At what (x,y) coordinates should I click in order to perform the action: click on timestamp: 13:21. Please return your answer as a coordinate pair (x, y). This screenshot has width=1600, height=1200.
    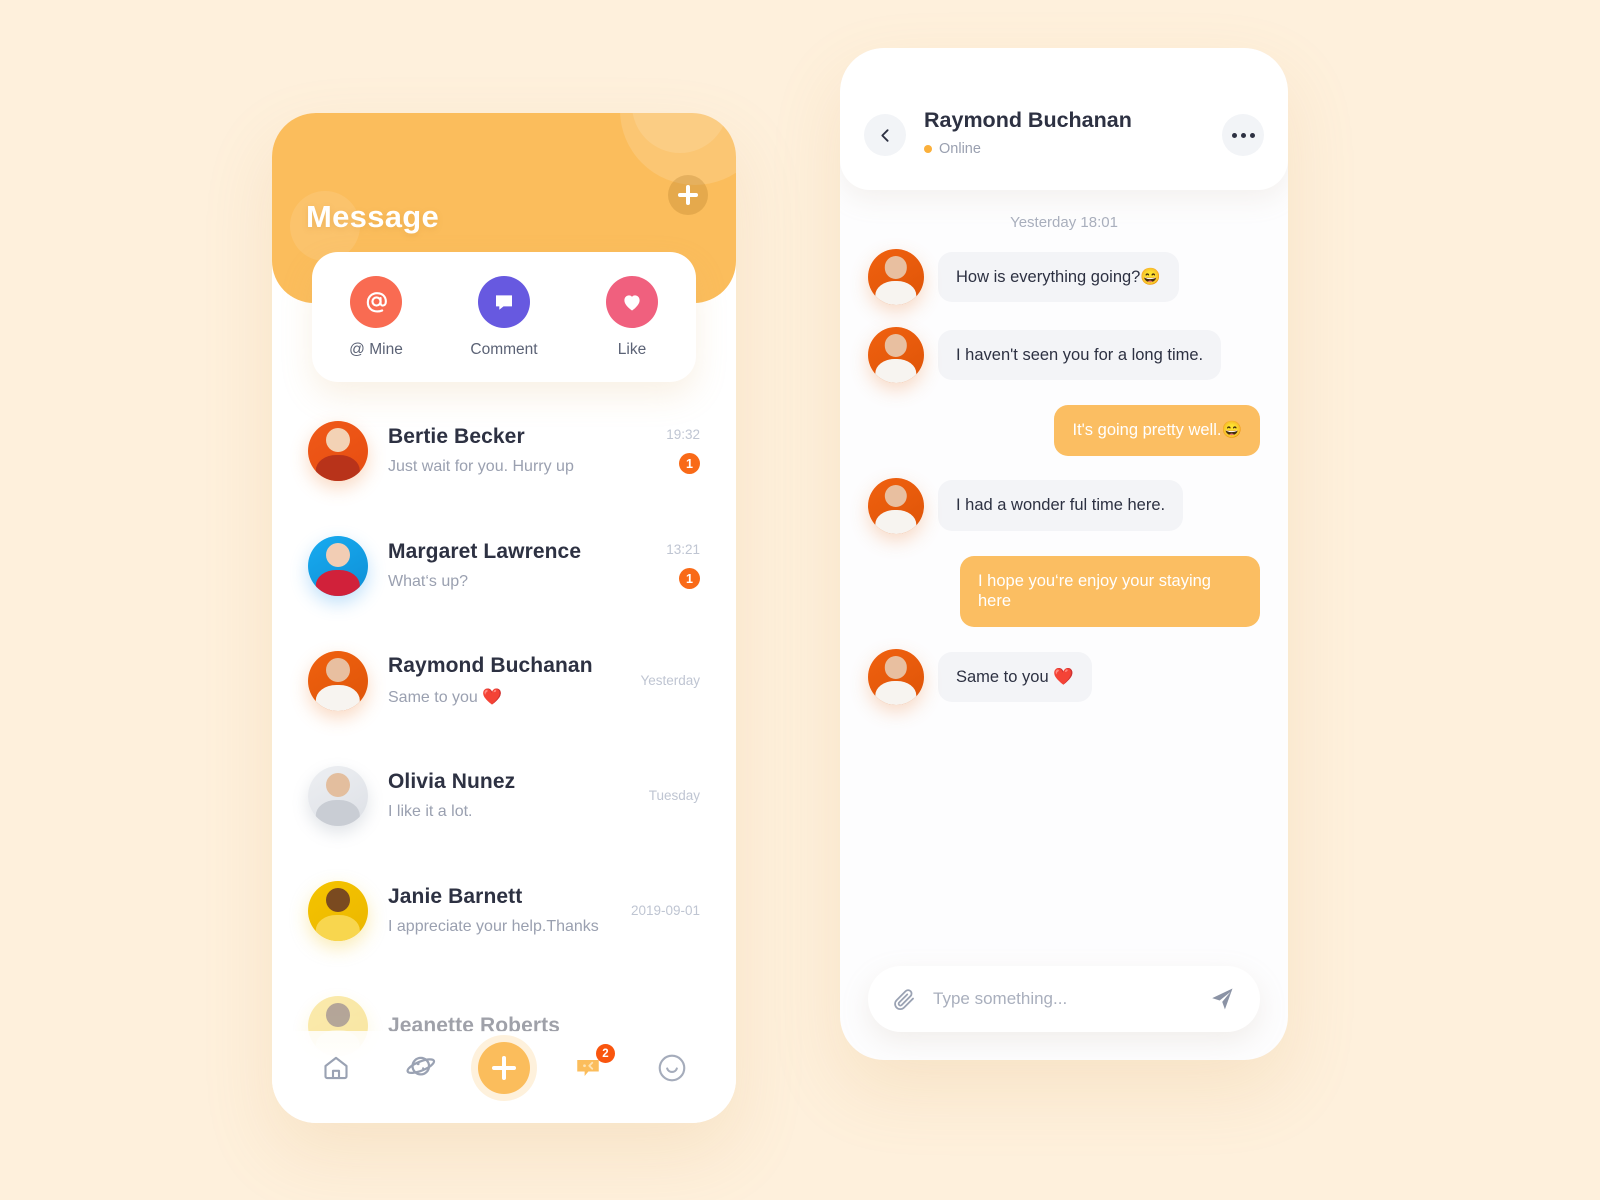
    Looking at the image, I should click on (683, 549).